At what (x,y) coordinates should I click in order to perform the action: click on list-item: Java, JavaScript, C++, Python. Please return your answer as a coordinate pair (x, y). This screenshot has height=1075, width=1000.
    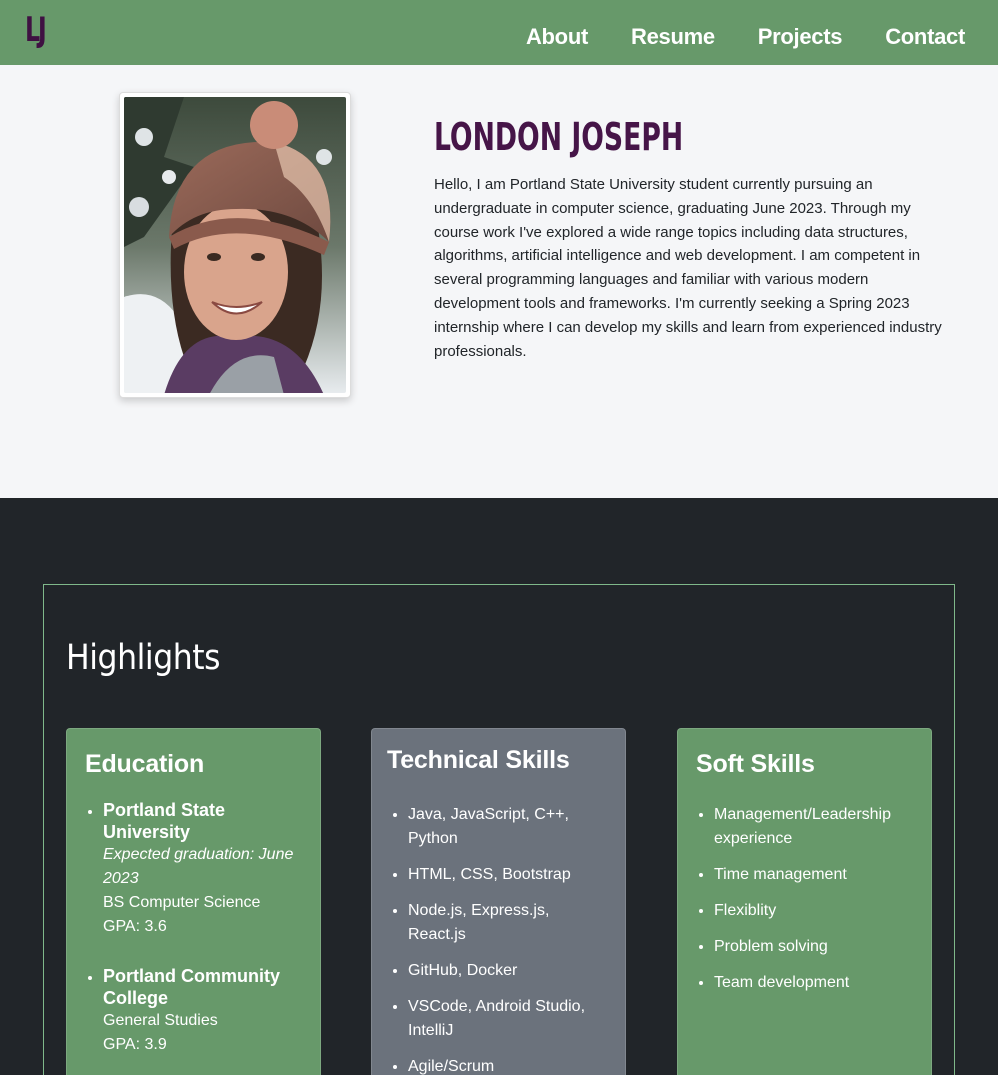
    Looking at the image, I should click on (508, 827).